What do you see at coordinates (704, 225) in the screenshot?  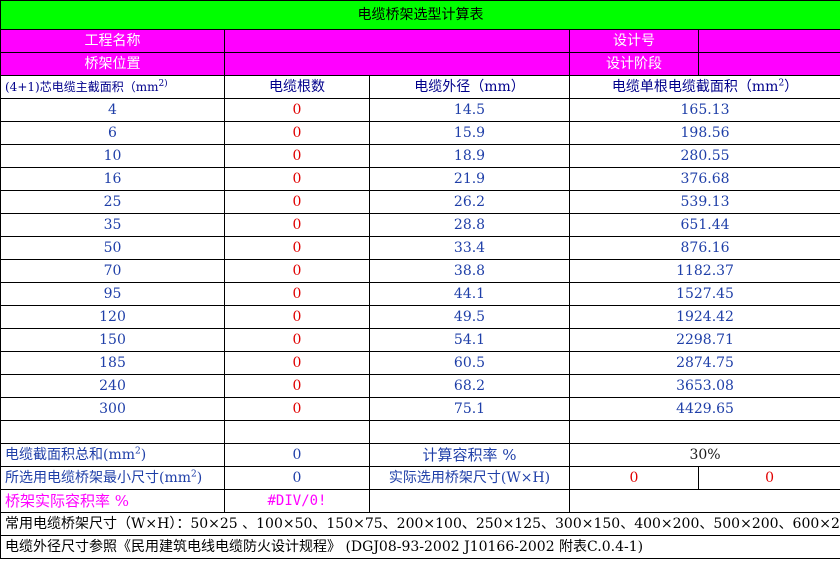 I see `single-area-cell: 651.44` at bounding box center [704, 225].